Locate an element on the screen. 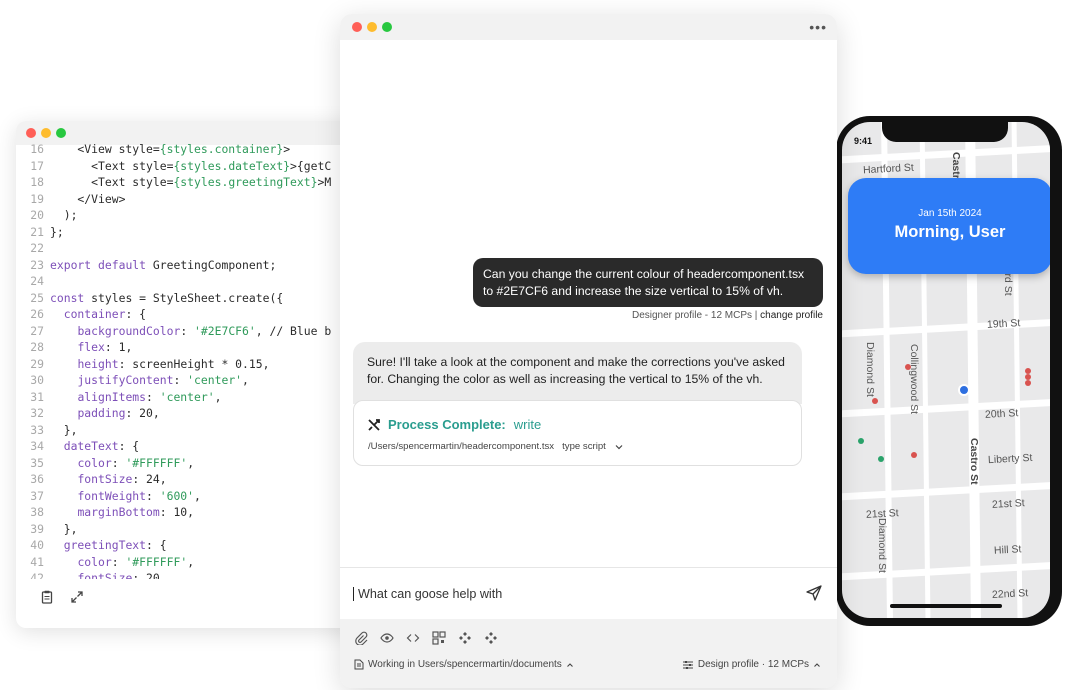 Image resolution: width=1080 pixels, height=690 pixels. chat-input-placeholder: What can goose help with is located at coordinates (427, 594).